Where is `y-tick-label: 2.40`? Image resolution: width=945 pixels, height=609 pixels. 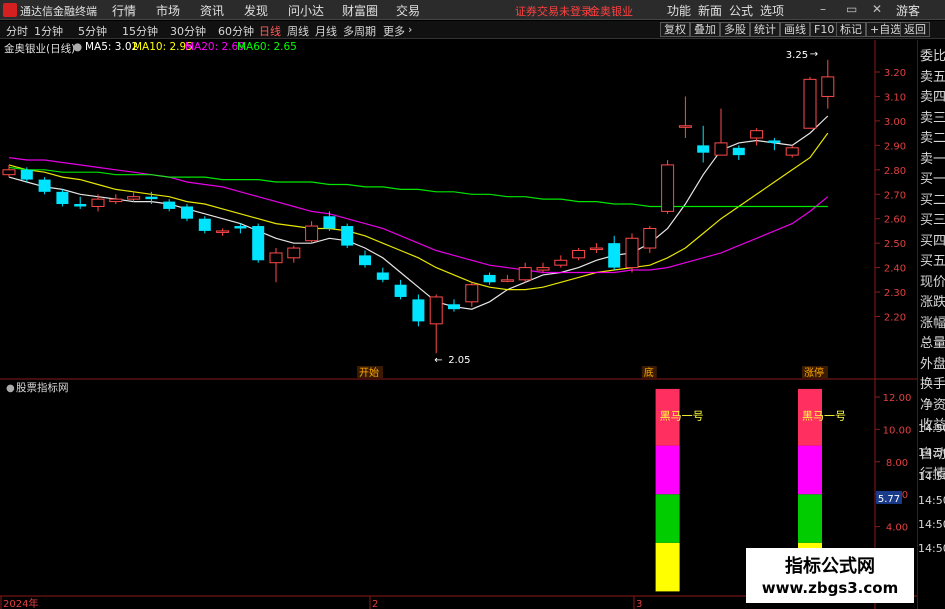 y-tick-label: 2.40 is located at coordinates (895, 269).